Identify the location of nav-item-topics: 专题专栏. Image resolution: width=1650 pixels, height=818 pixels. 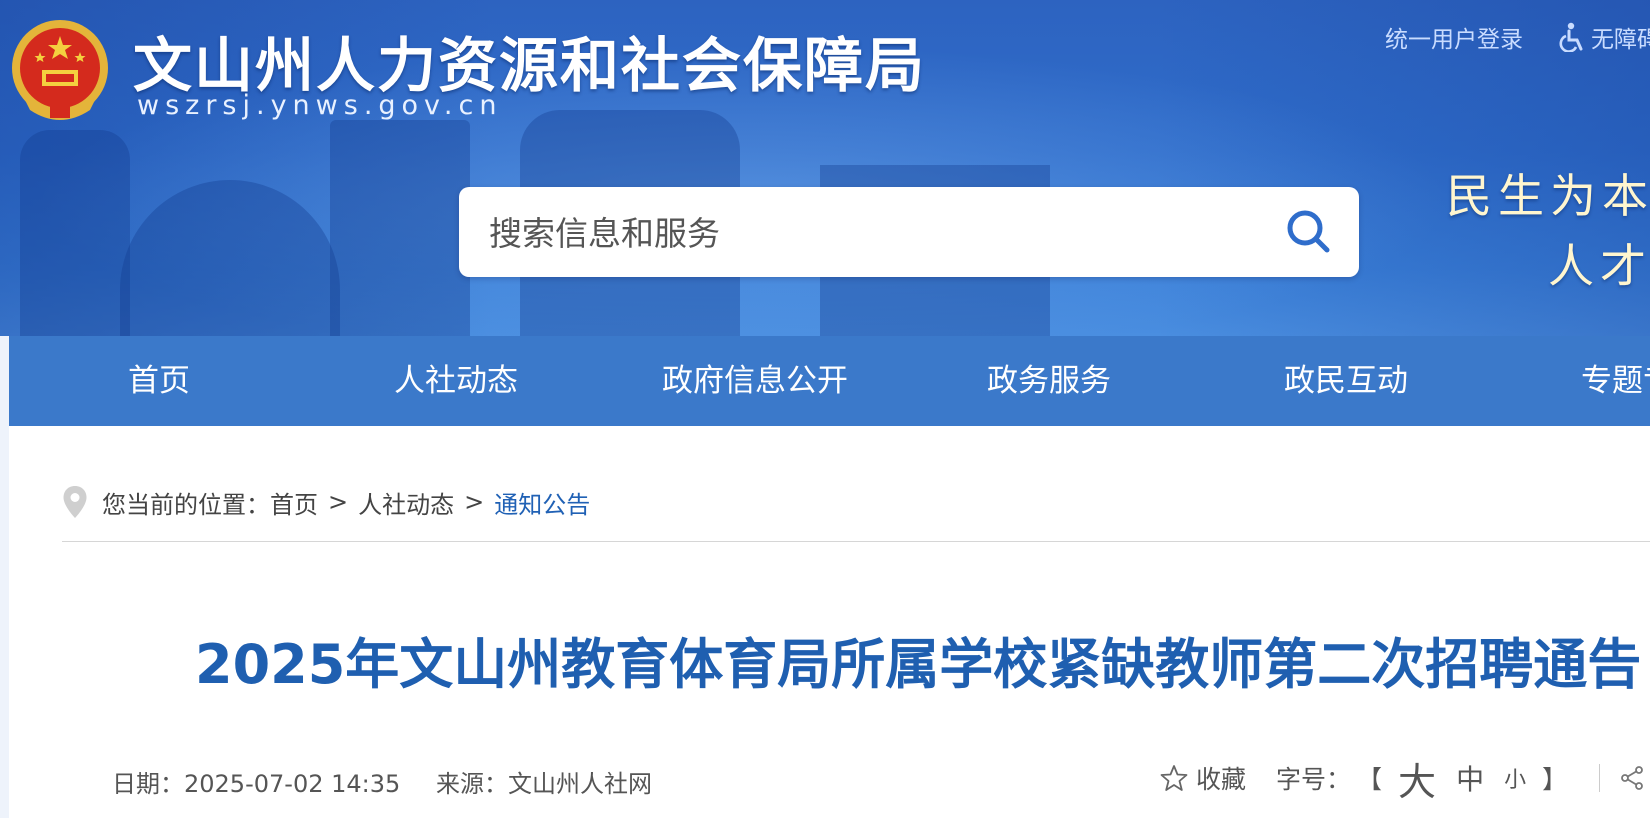
(1615, 381).